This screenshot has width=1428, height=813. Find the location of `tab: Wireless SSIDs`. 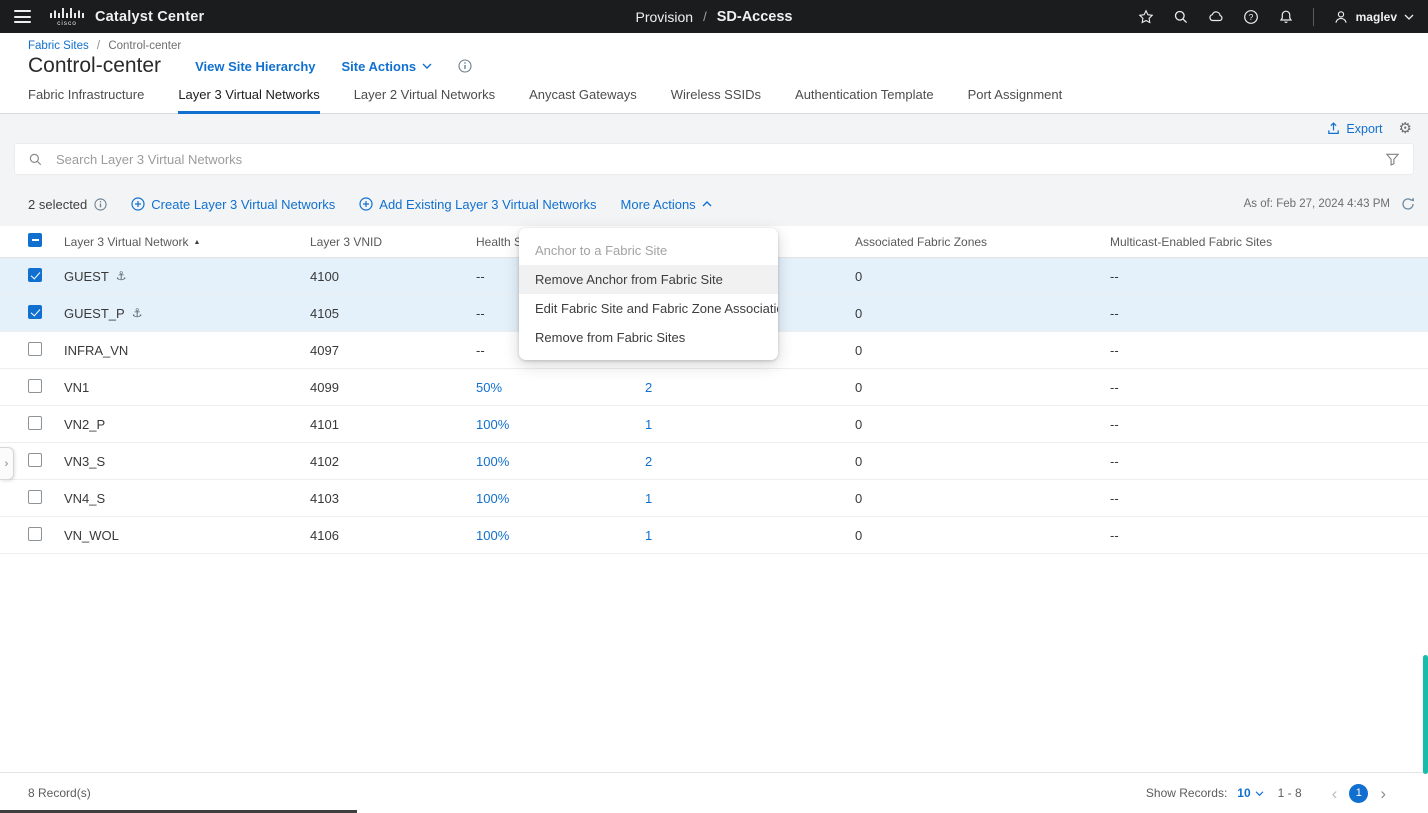

tab: Wireless SSIDs is located at coordinates (716, 100).